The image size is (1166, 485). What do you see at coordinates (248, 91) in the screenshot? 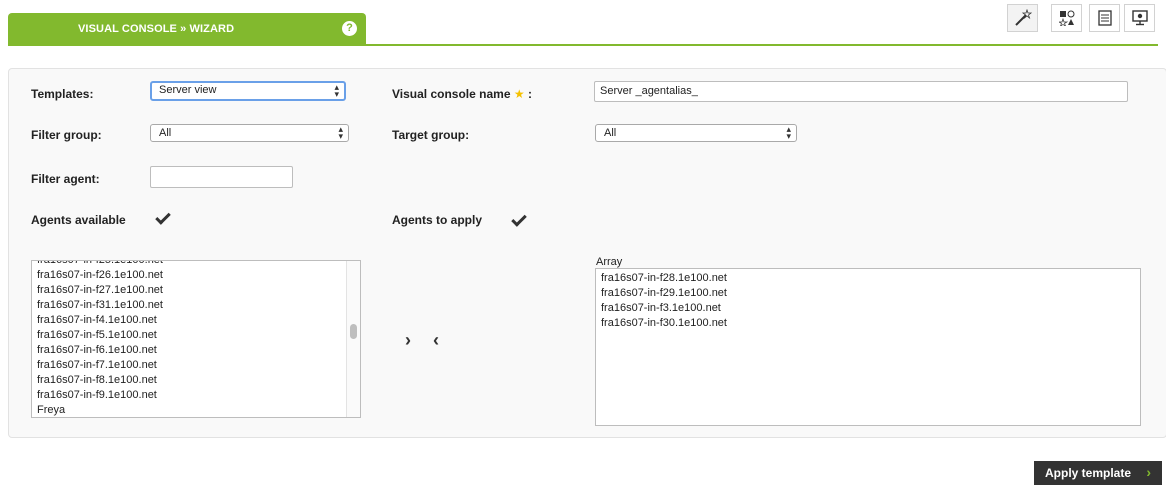
I see `templates-select: Server view ▴ ▾` at bounding box center [248, 91].